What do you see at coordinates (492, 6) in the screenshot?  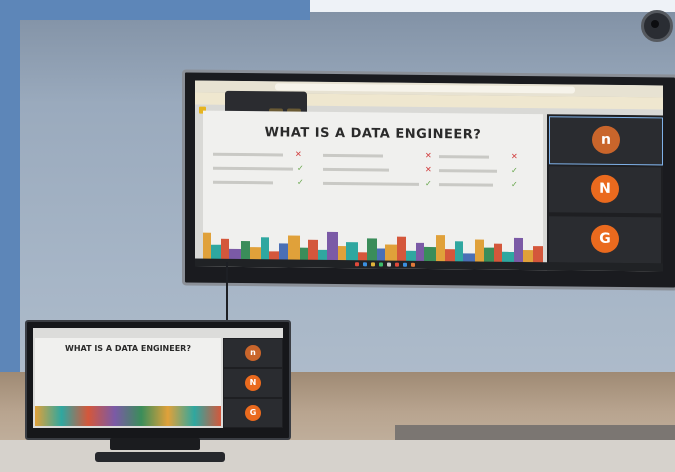 I see `white-ceiling-strip` at bounding box center [492, 6].